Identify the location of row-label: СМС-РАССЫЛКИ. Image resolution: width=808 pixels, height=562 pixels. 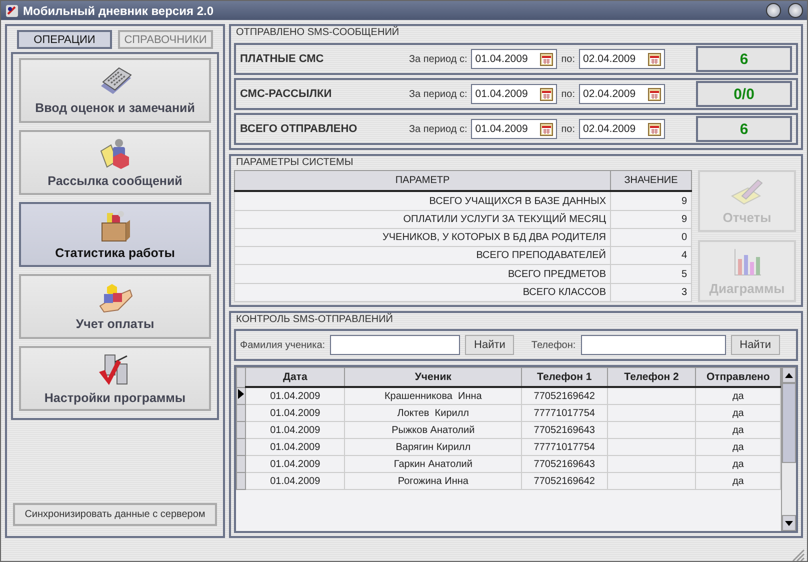
(286, 94).